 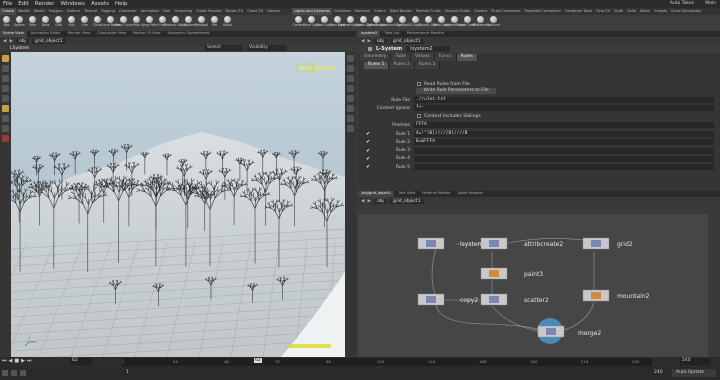 I want to click on write-rules-button: Write Rule Parameters to File, so click(x=456, y=91).